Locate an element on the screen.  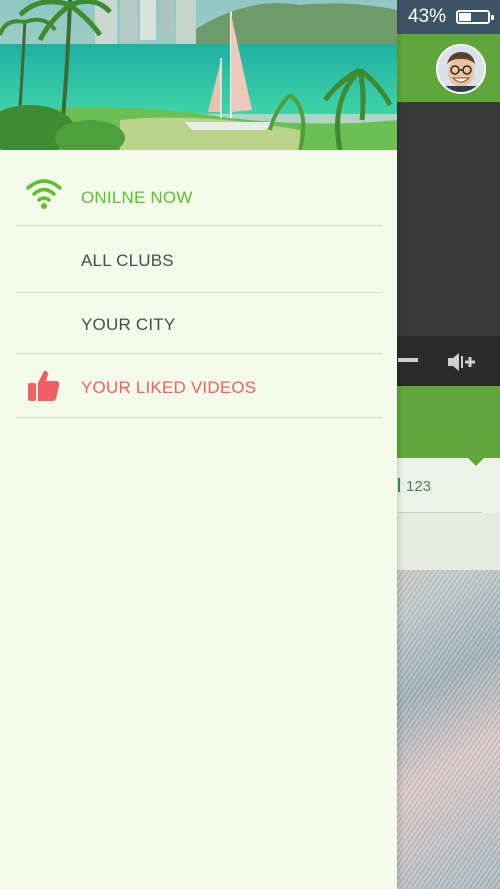
menu-item-all-clubs: ALL CLUBS is located at coordinates (199, 259).